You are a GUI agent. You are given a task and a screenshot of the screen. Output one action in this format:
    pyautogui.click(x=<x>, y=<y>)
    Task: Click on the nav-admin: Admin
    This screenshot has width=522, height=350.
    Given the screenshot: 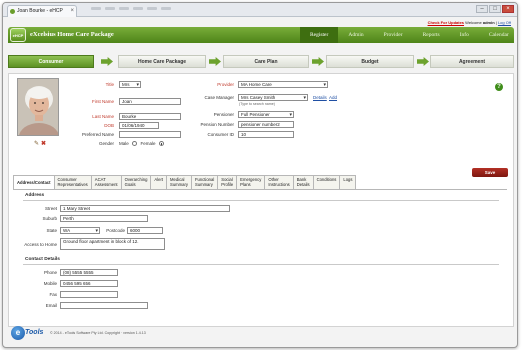 What is the action you would take?
    pyautogui.click(x=355, y=35)
    